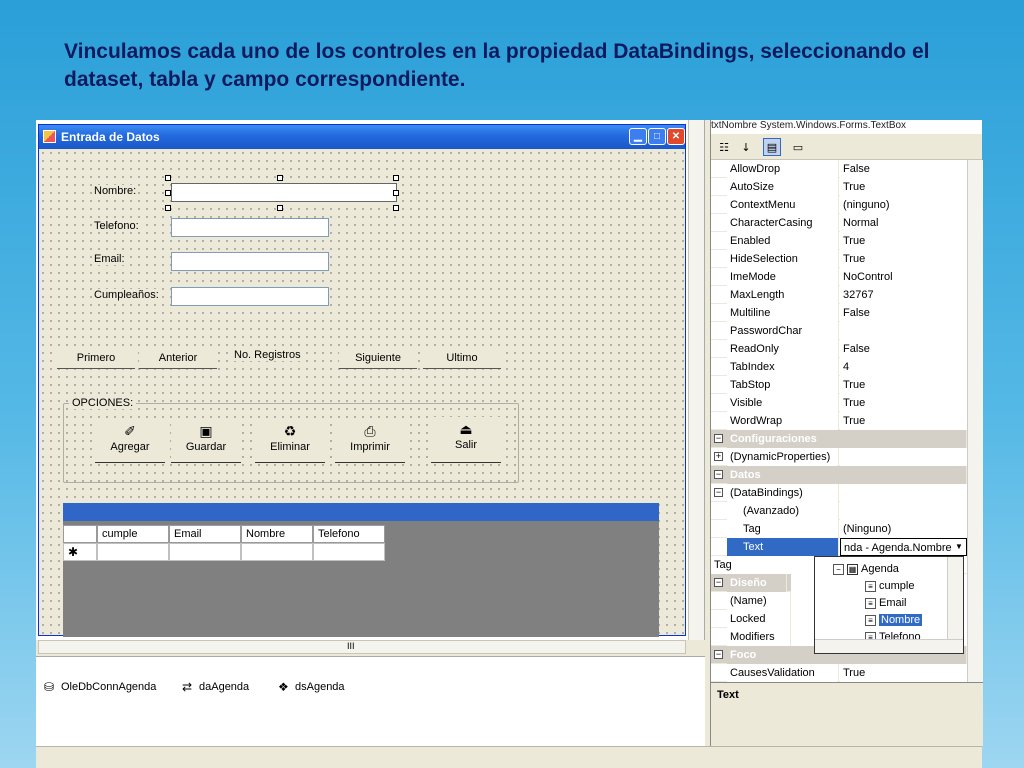 The width and height of the screenshot is (1024, 768). I want to click on maximize-icon: □, so click(657, 136).